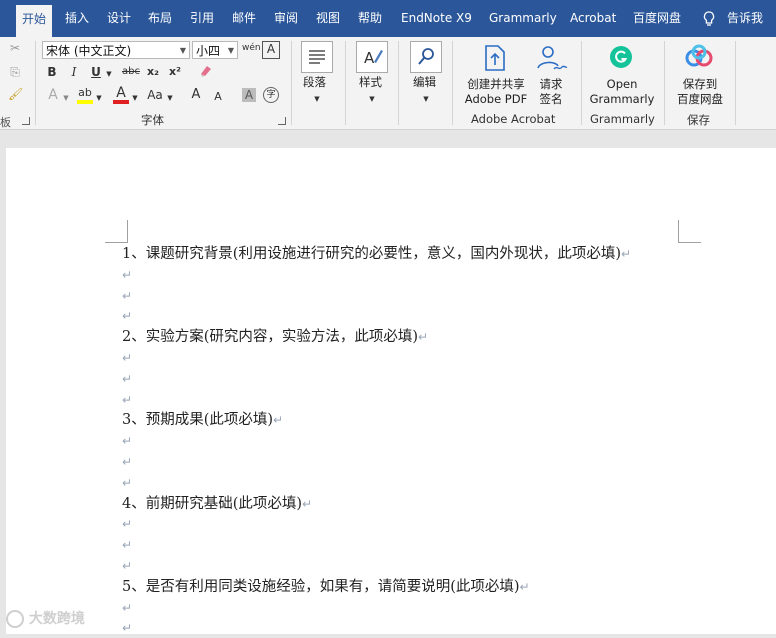  What do you see at coordinates (436, 18) in the screenshot?
I see `tab-endnote: EndNote X9` at bounding box center [436, 18].